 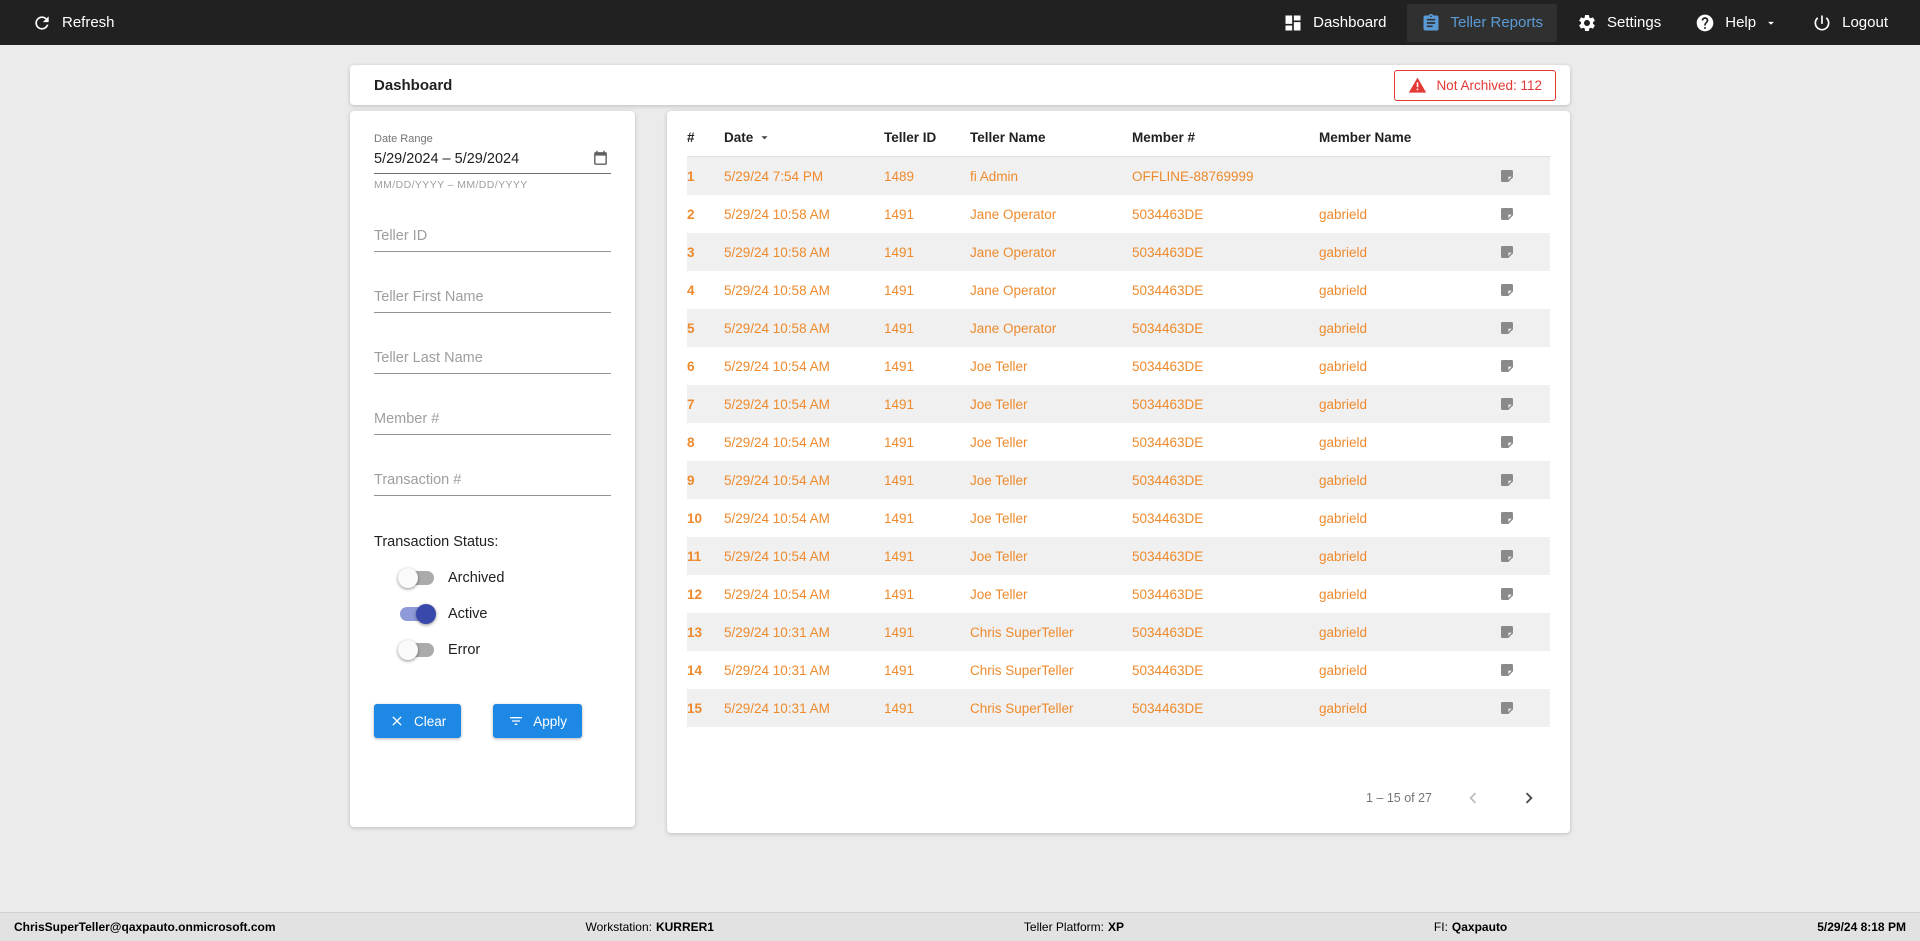 I want to click on teller-id-input, so click(x=492, y=236).